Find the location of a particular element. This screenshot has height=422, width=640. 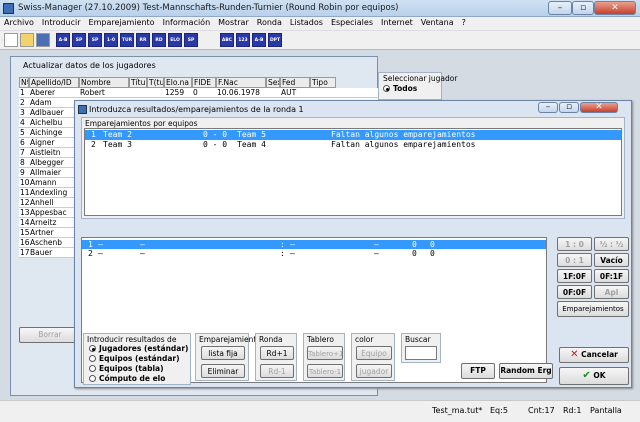

menu-item: Ronda is located at coordinates (269, 22).